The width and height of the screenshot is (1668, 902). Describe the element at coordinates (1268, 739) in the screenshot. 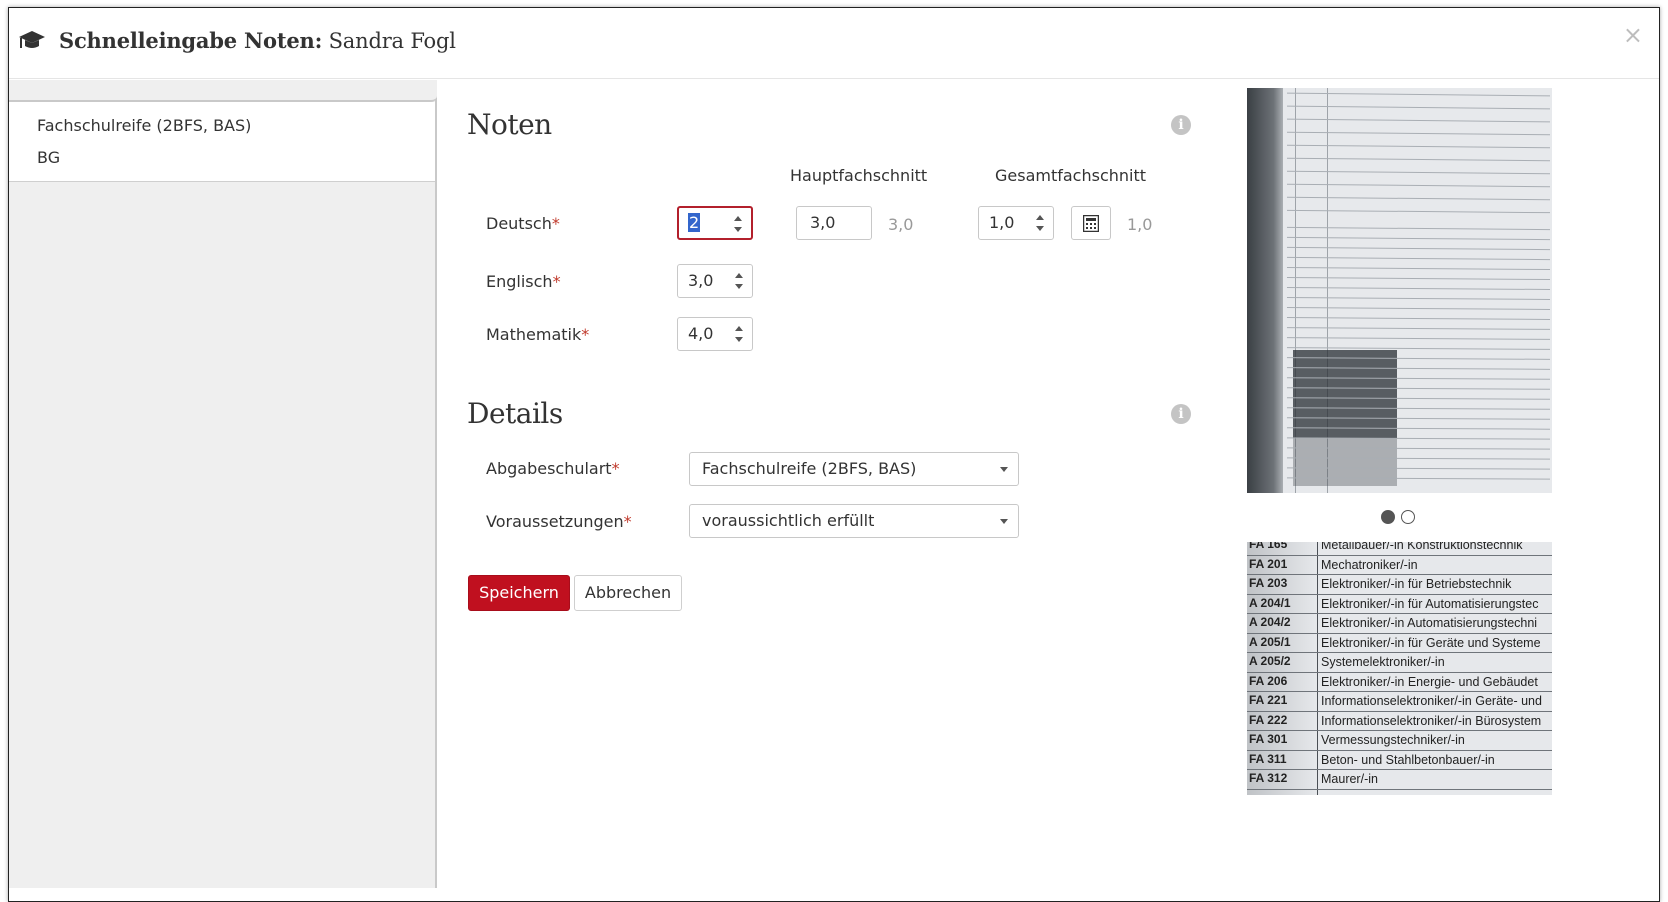

I see `table-row-code: FA 301` at that location.